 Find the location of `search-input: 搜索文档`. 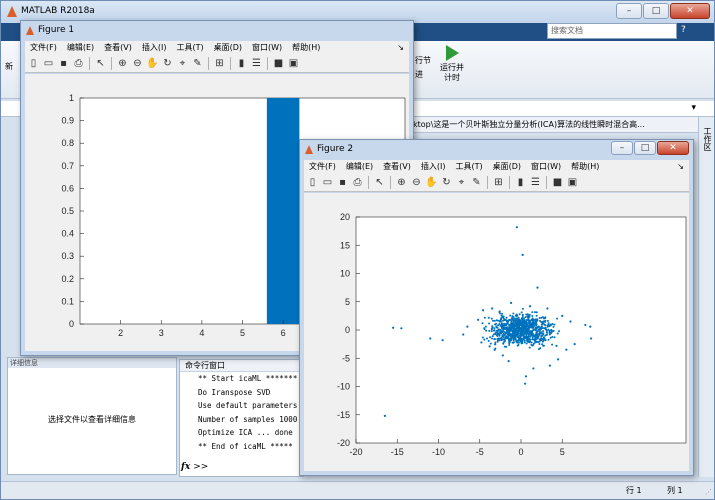

search-input: 搜索文档 is located at coordinates (612, 31).